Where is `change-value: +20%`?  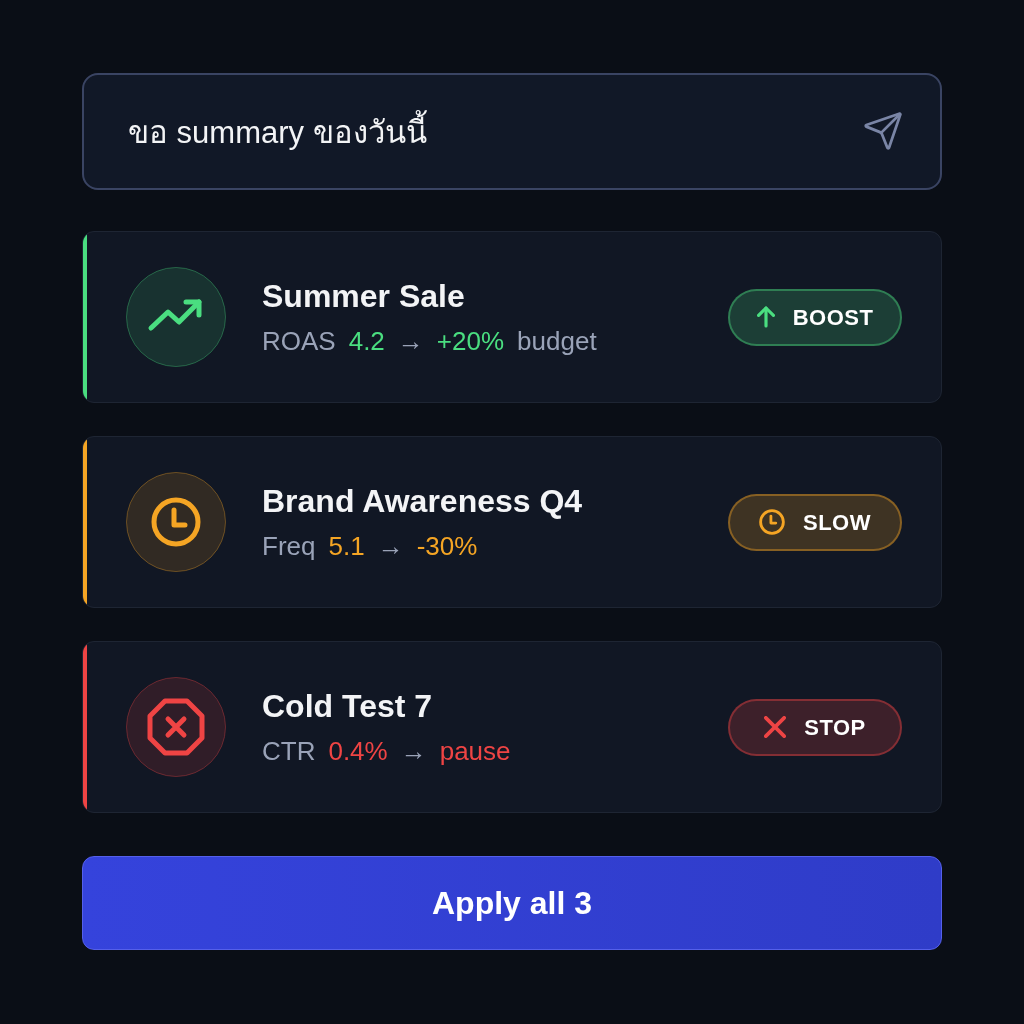 change-value: +20% is located at coordinates (470, 341).